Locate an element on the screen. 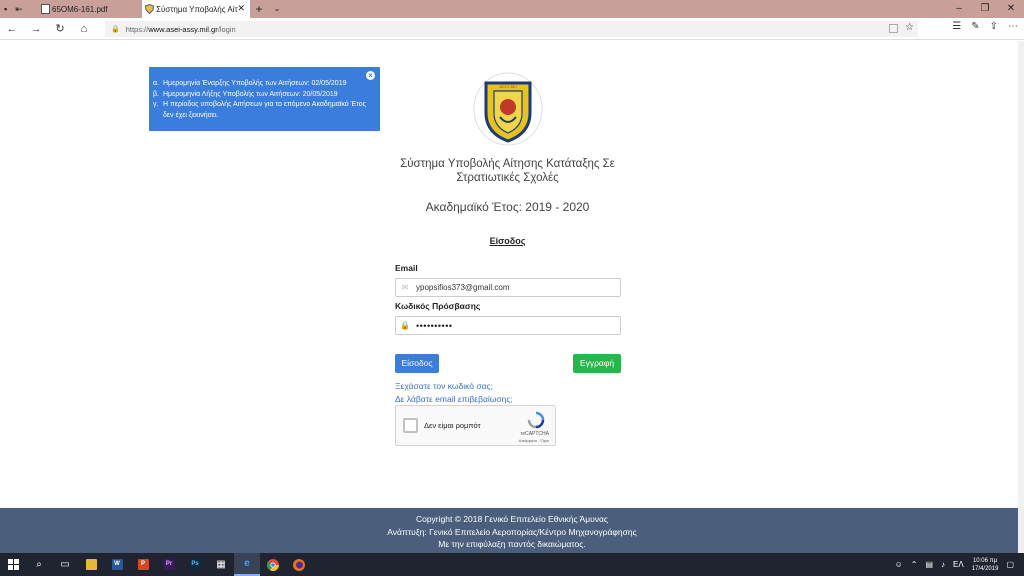 This screenshot has height=576, width=1024. browser-tools: ☰ ✎ ⇪ ⋯ is located at coordinates (985, 26).